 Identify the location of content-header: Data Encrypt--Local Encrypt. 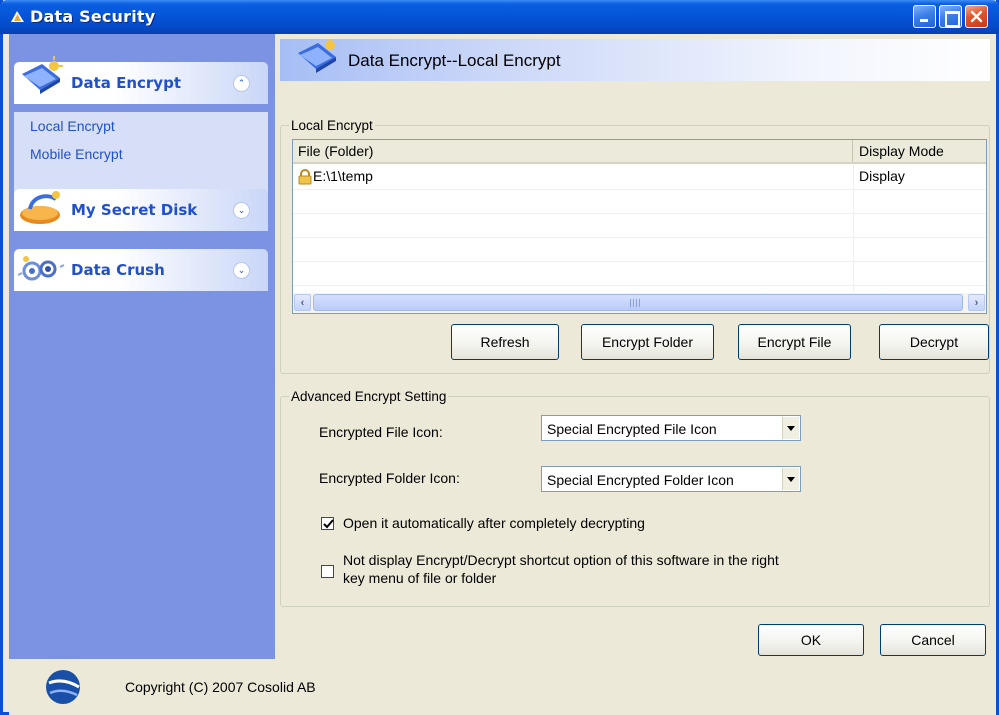
(635, 60).